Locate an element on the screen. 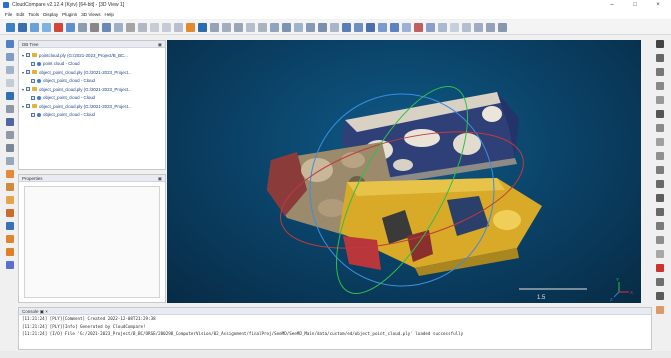  export-icon is located at coordinates (442, 27).